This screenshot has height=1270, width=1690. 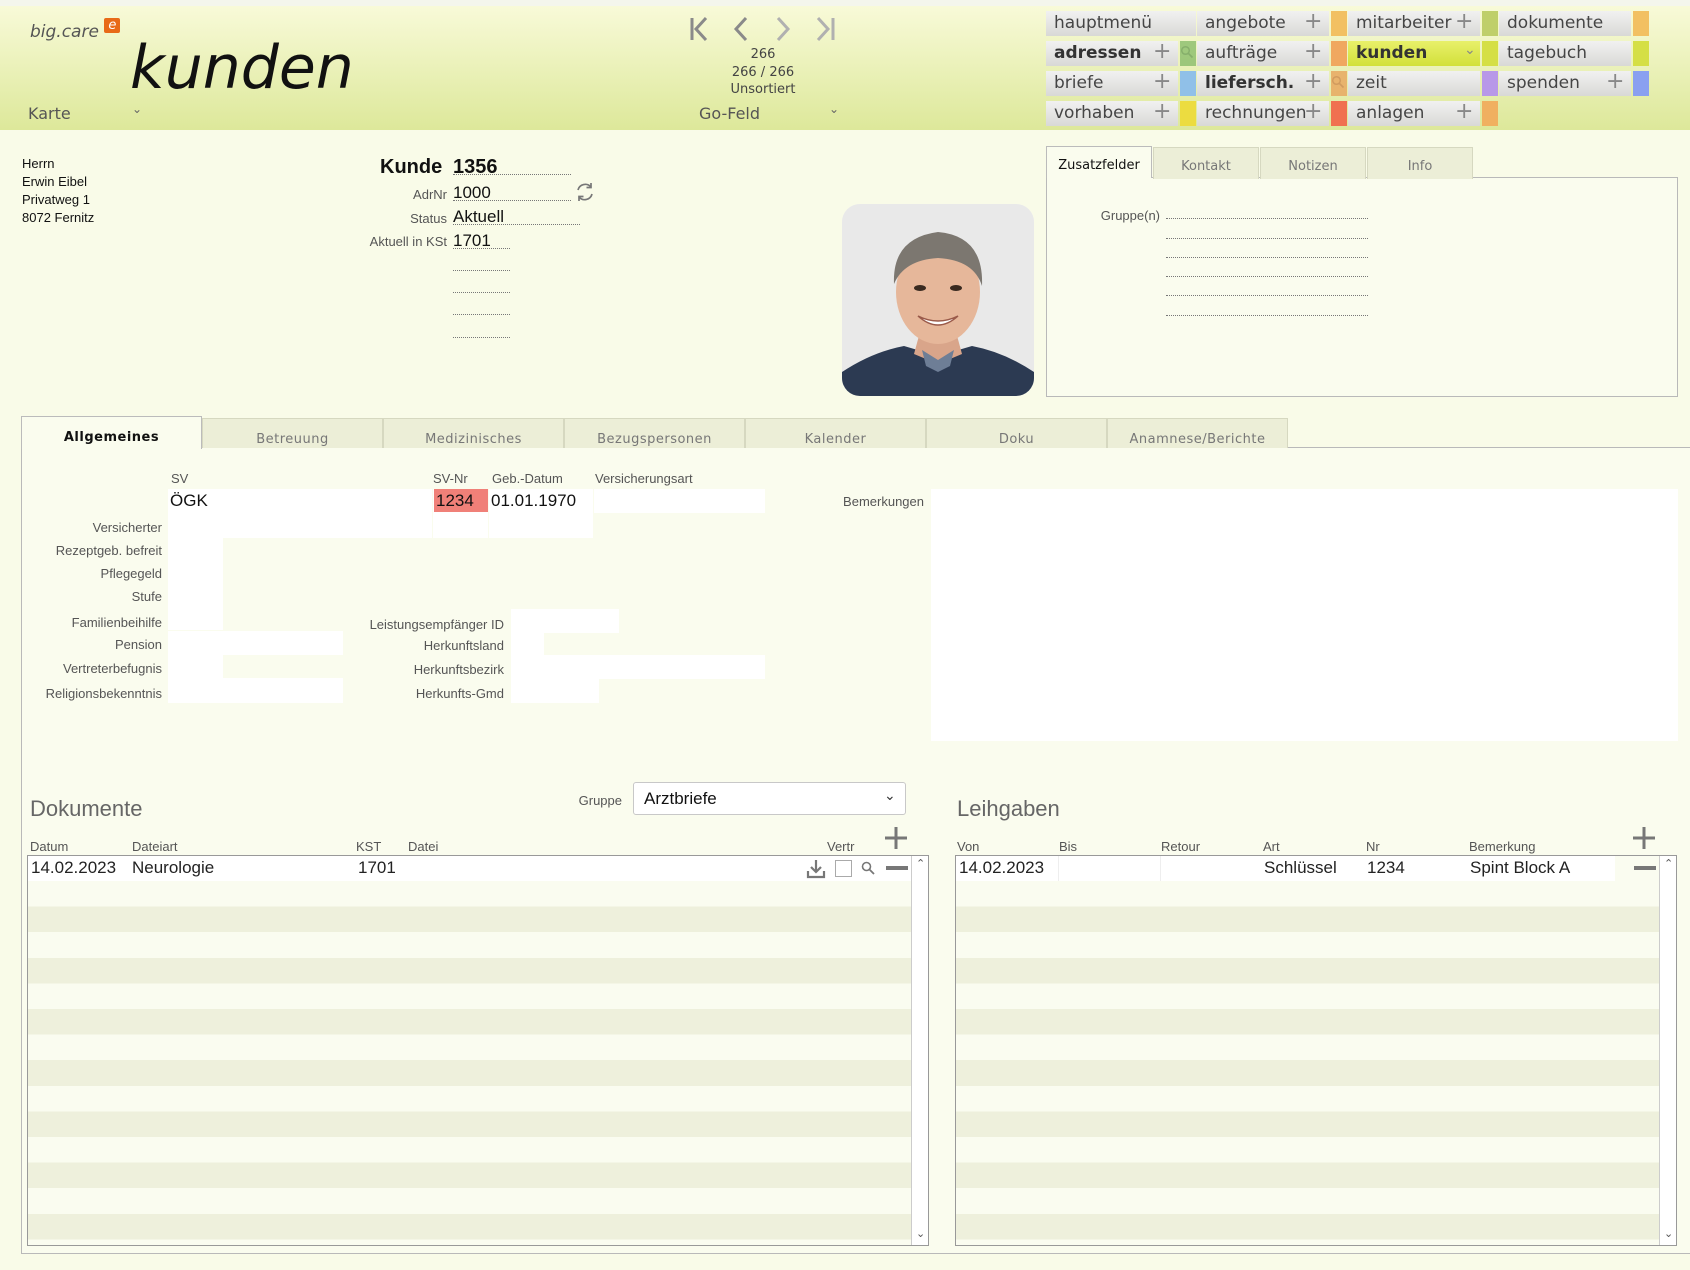 What do you see at coordinates (369, 846) in the screenshot?
I see `col-kst: KST` at bounding box center [369, 846].